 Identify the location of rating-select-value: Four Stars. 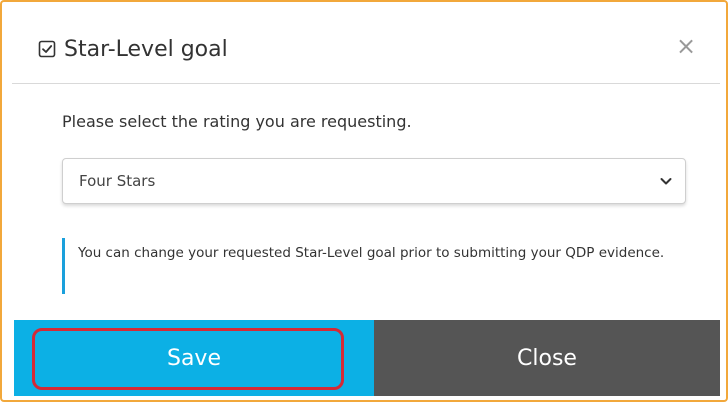
(117, 181).